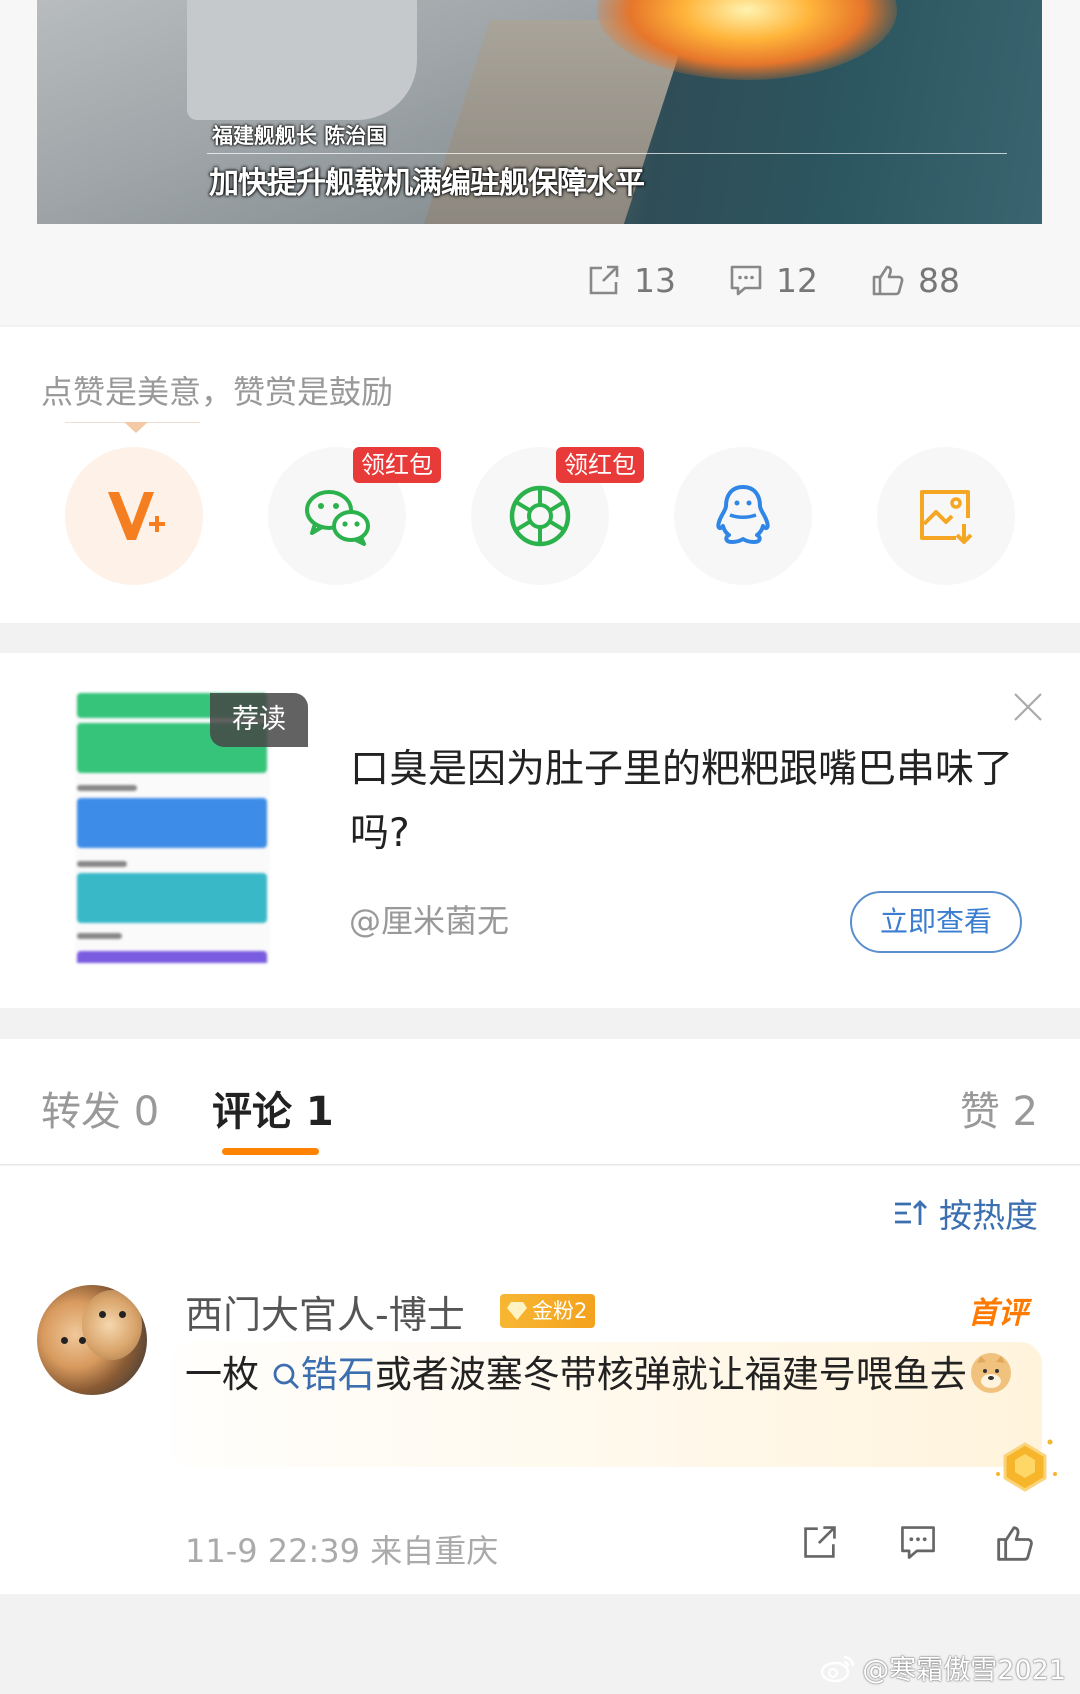 The height and width of the screenshot is (1694, 1080). Describe the element at coordinates (92, 1340) in the screenshot. I see `avatar` at that location.